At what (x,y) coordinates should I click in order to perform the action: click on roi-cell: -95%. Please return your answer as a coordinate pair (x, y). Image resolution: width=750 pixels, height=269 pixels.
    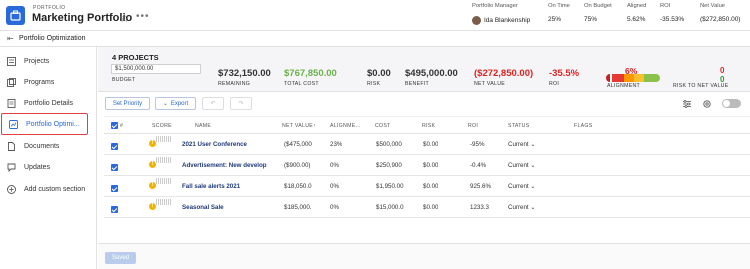
    Looking at the image, I should click on (477, 144).